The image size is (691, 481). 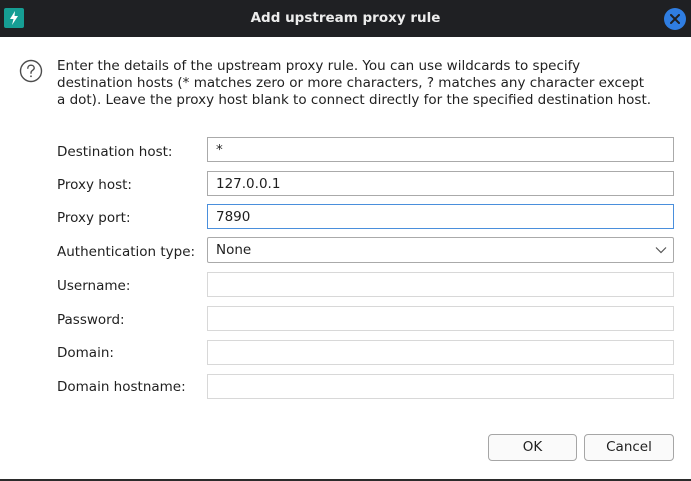 What do you see at coordinates (121, 387) in the screenshot?
I see `domain-hostname-label: Domain hostname:` at bounding box center [121, 387].